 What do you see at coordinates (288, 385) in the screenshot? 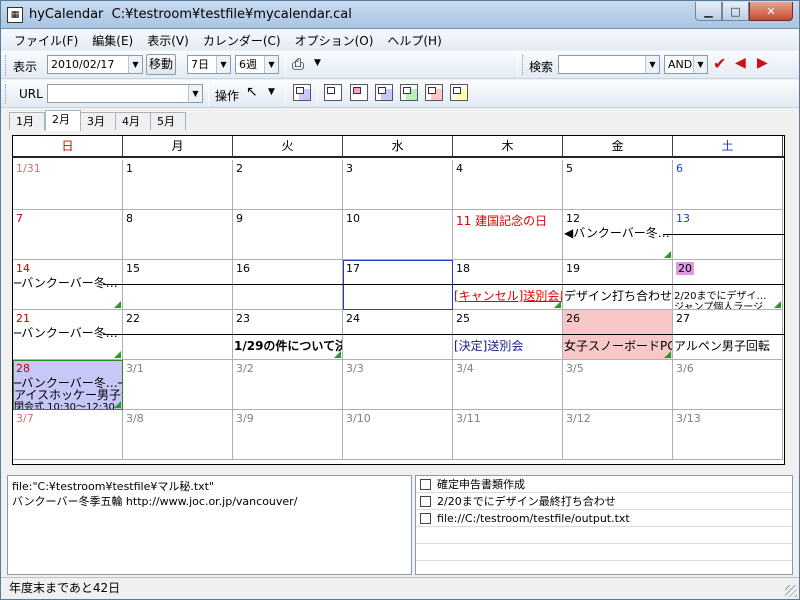
I see `calendar-day-cell: 3/2` at bounding box center [288, 385].